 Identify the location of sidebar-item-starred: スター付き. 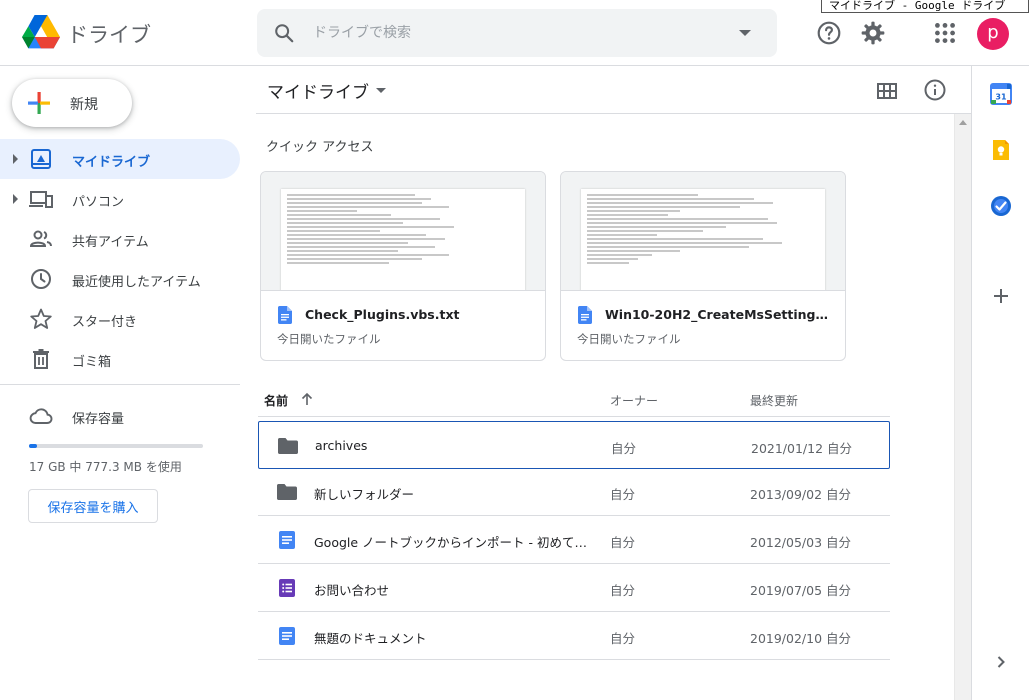
(120, 319).